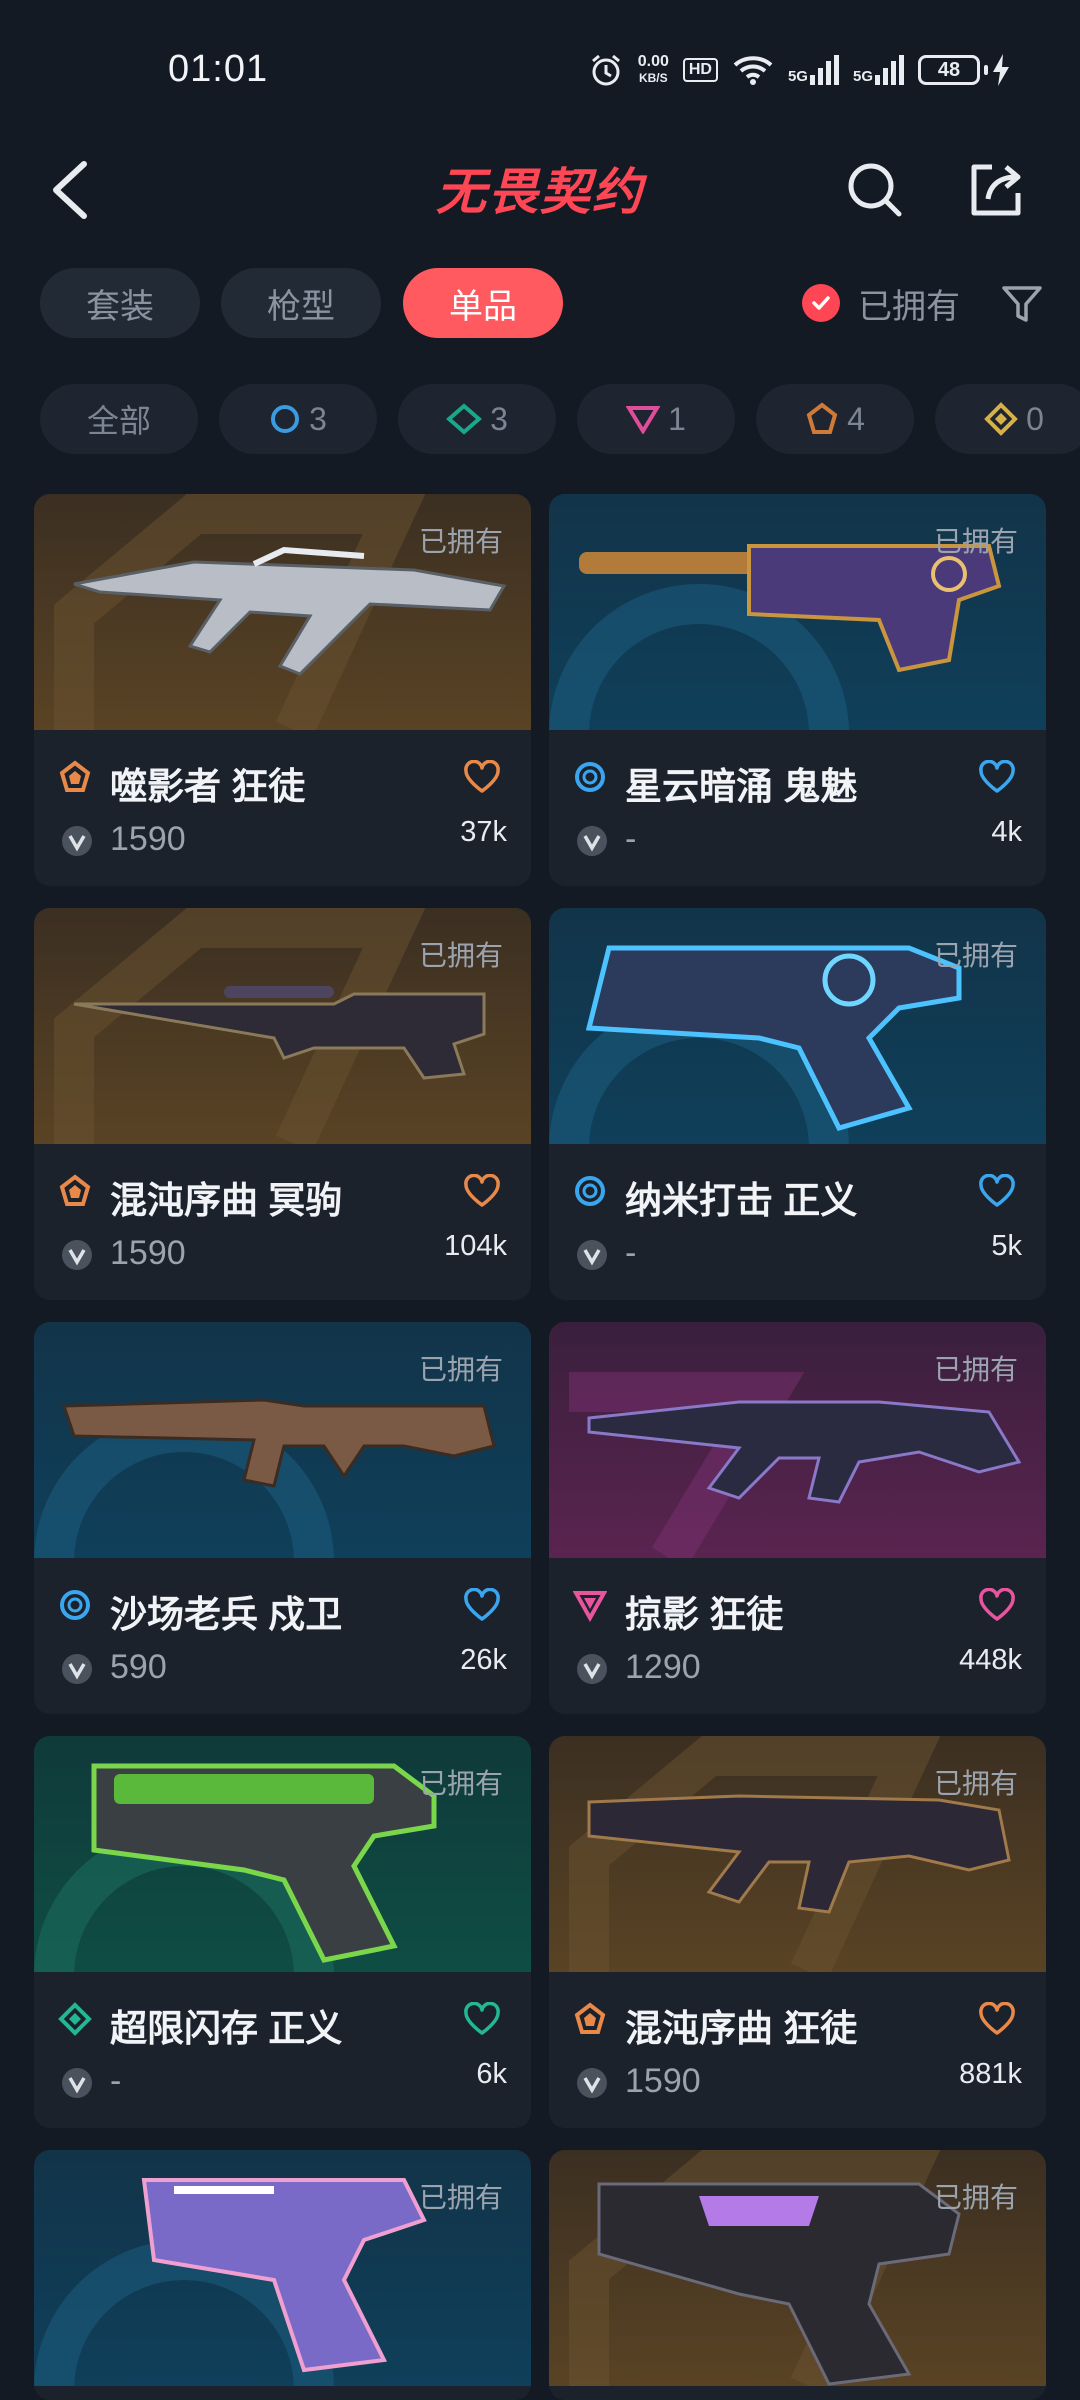  I want to click on skin-card: 已拥有 混沌序曲 狂徒 1590 881k, so click(797, 1932).